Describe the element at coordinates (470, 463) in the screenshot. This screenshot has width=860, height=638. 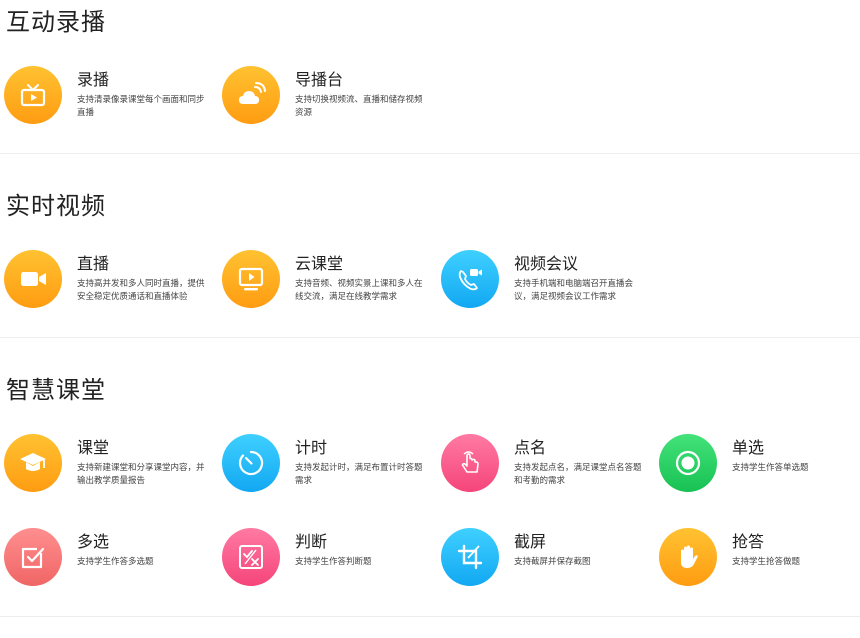
I see `hand-pointer-icon` at that location.